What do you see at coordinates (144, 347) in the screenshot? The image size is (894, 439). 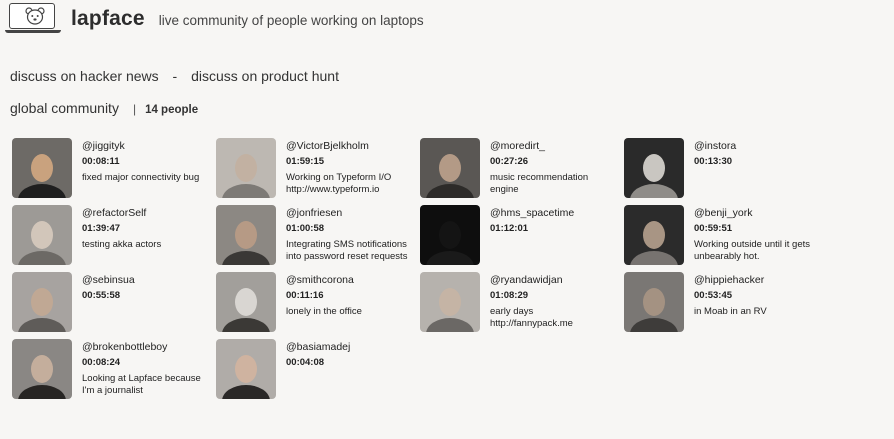 I see `member-handle: @brokenbottleboy` at bounding box center [144, 347].